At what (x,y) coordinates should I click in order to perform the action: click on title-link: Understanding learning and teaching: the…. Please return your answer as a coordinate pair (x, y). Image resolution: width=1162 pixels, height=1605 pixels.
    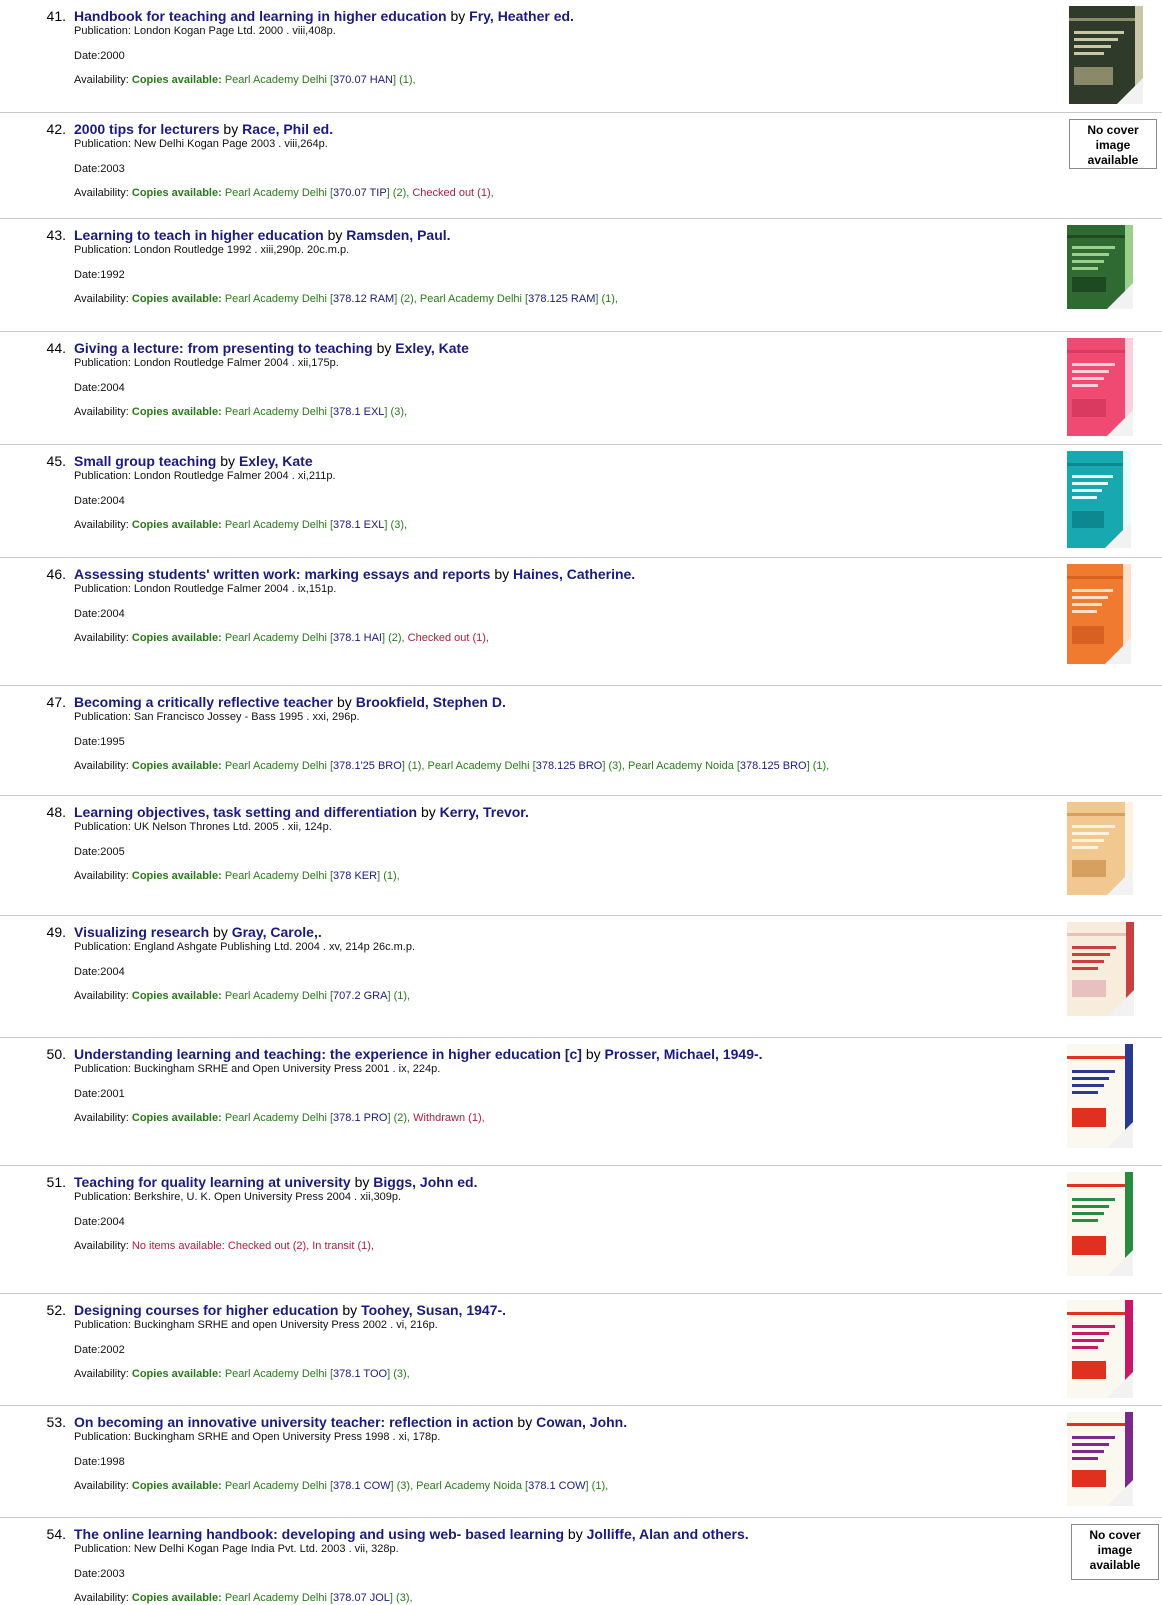
    Looking at the image, I should click on (328, 1054).